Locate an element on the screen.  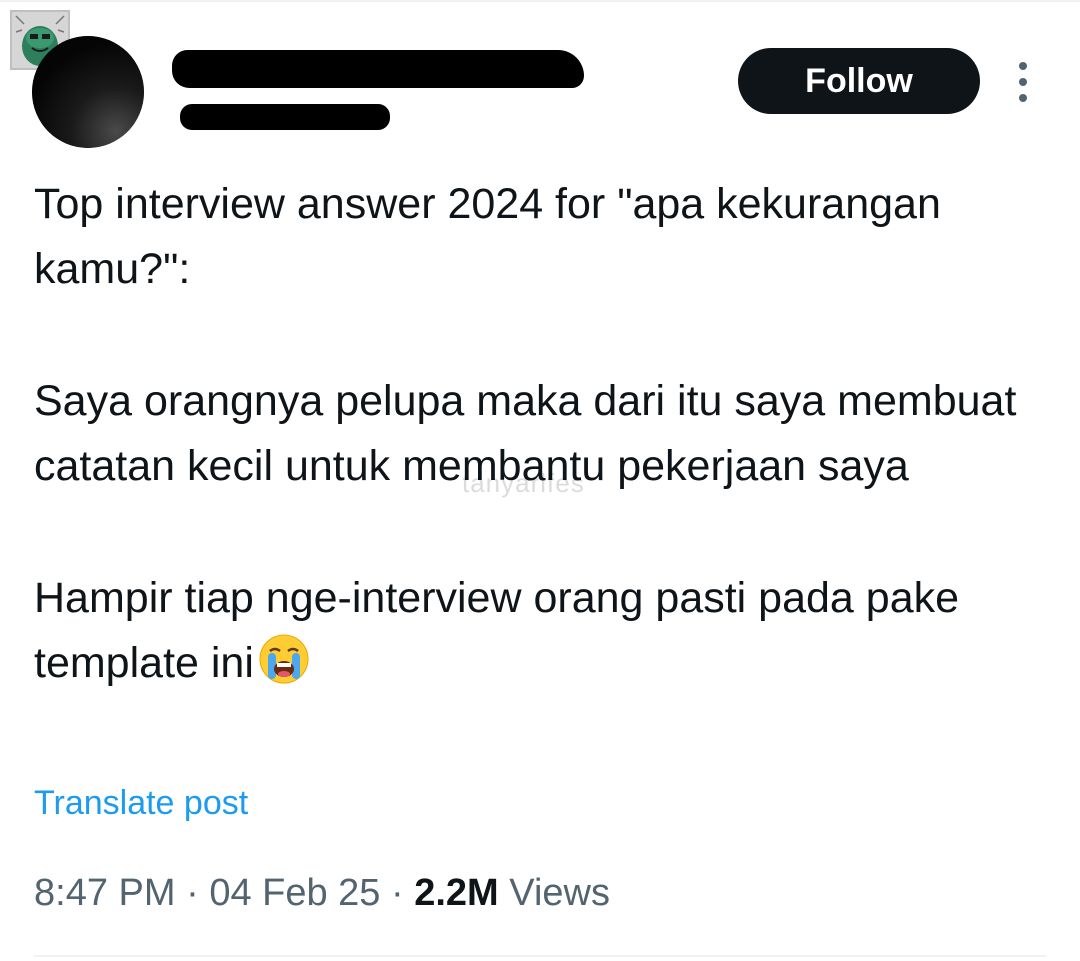
tweet-meta: 8:47 PM · 04 Feb 25 · 2.2M Views is located at coordinates (322, 893).